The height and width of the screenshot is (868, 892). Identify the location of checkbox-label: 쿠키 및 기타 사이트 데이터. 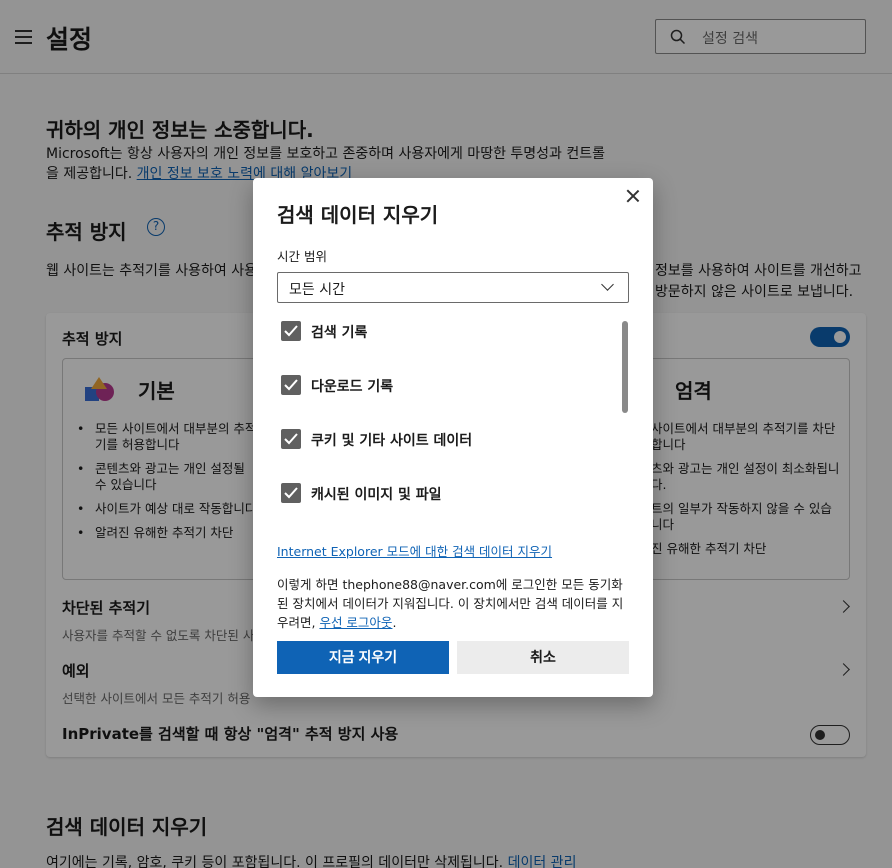
(392, 441).